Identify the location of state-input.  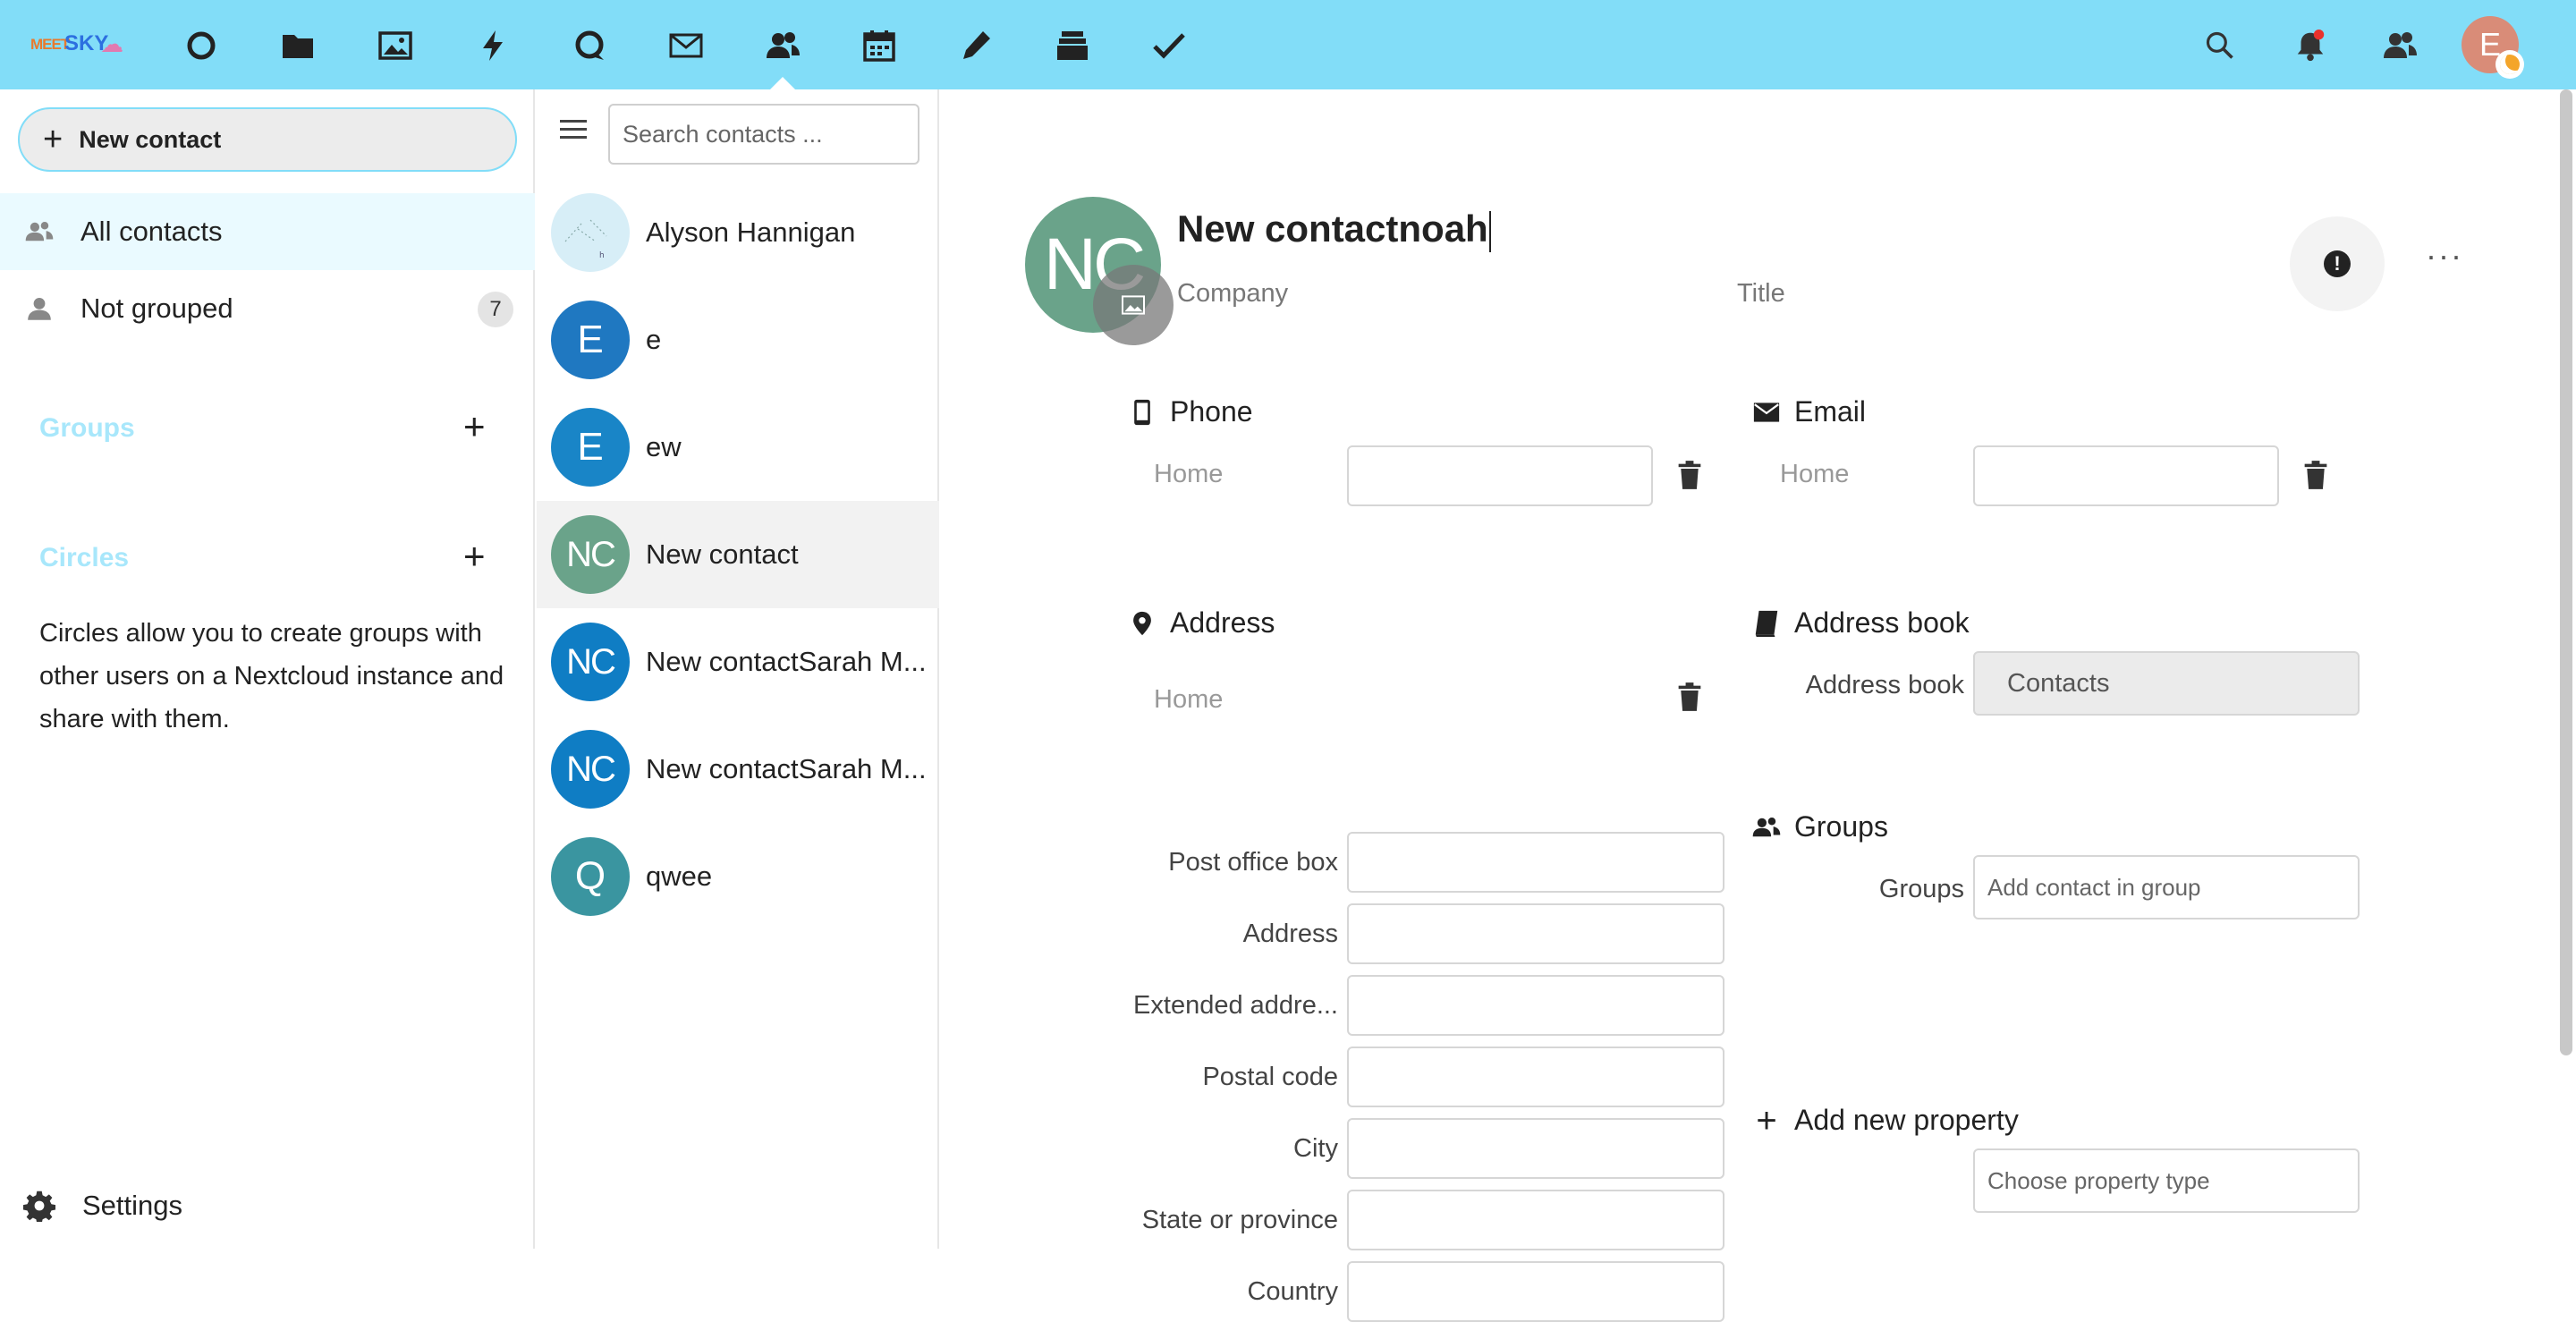
(1535, 1220).